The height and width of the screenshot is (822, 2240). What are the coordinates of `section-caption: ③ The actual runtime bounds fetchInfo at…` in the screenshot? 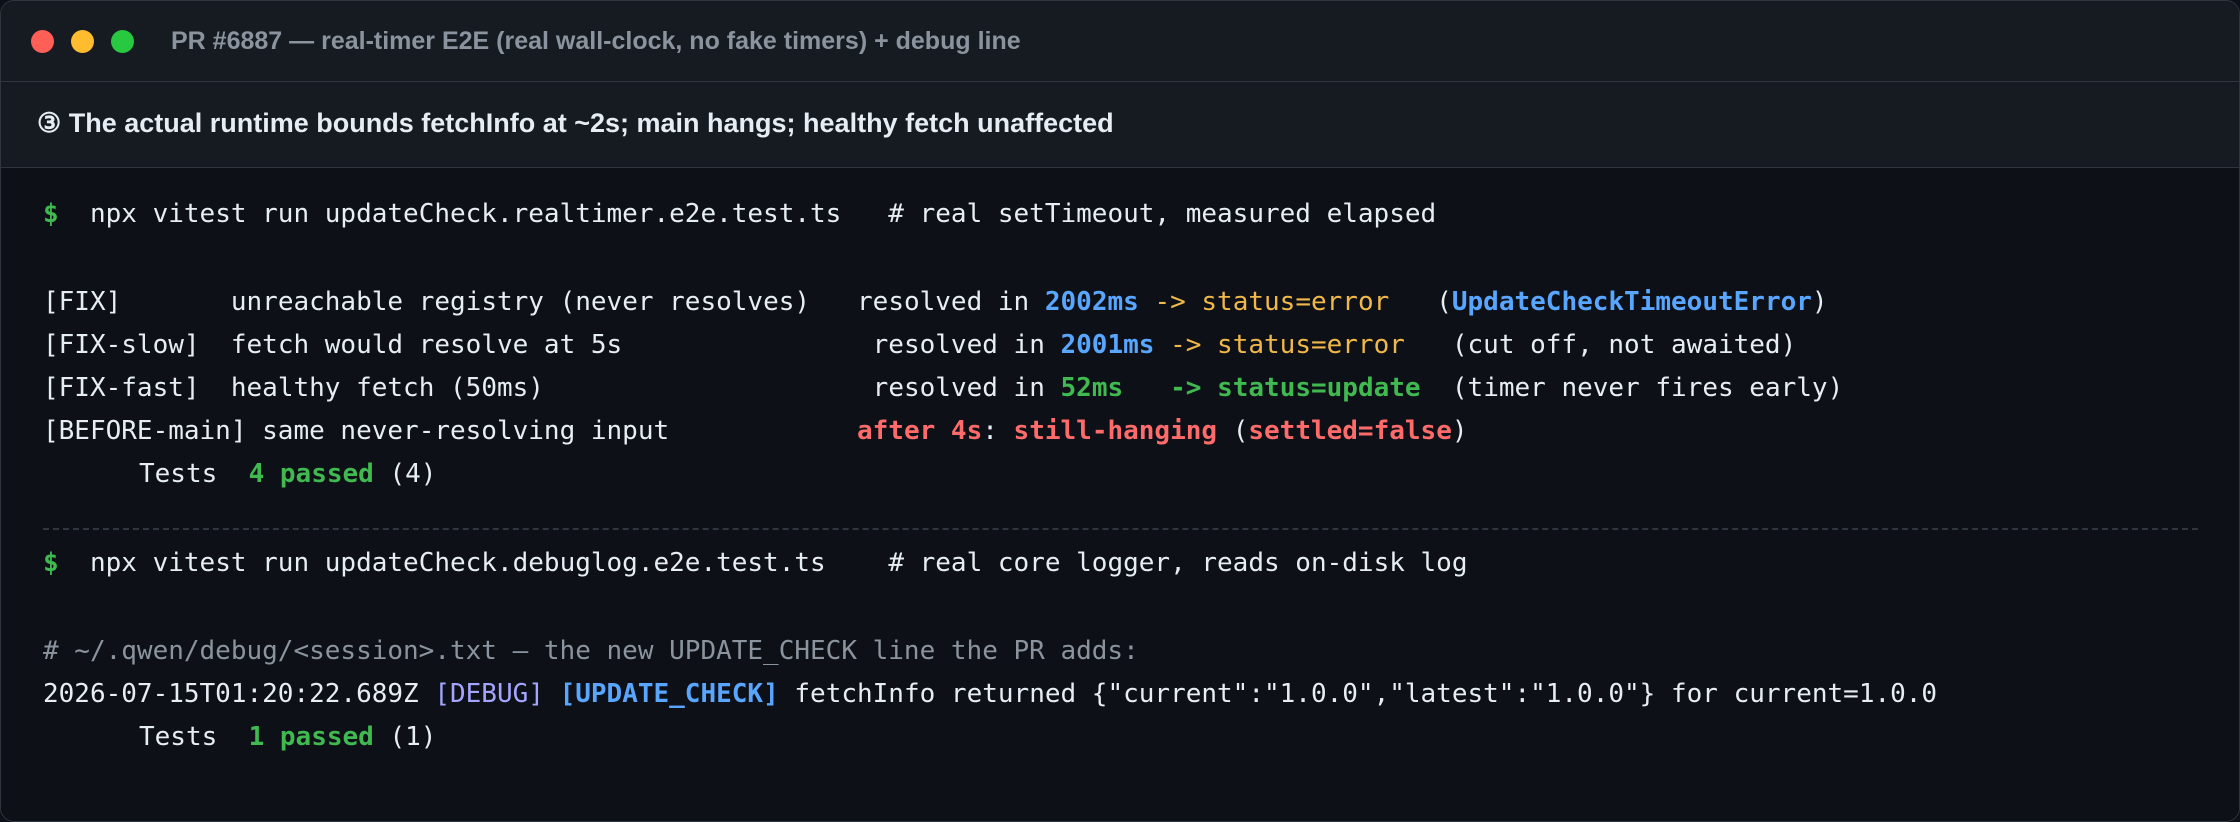 It's located at (575, 123).